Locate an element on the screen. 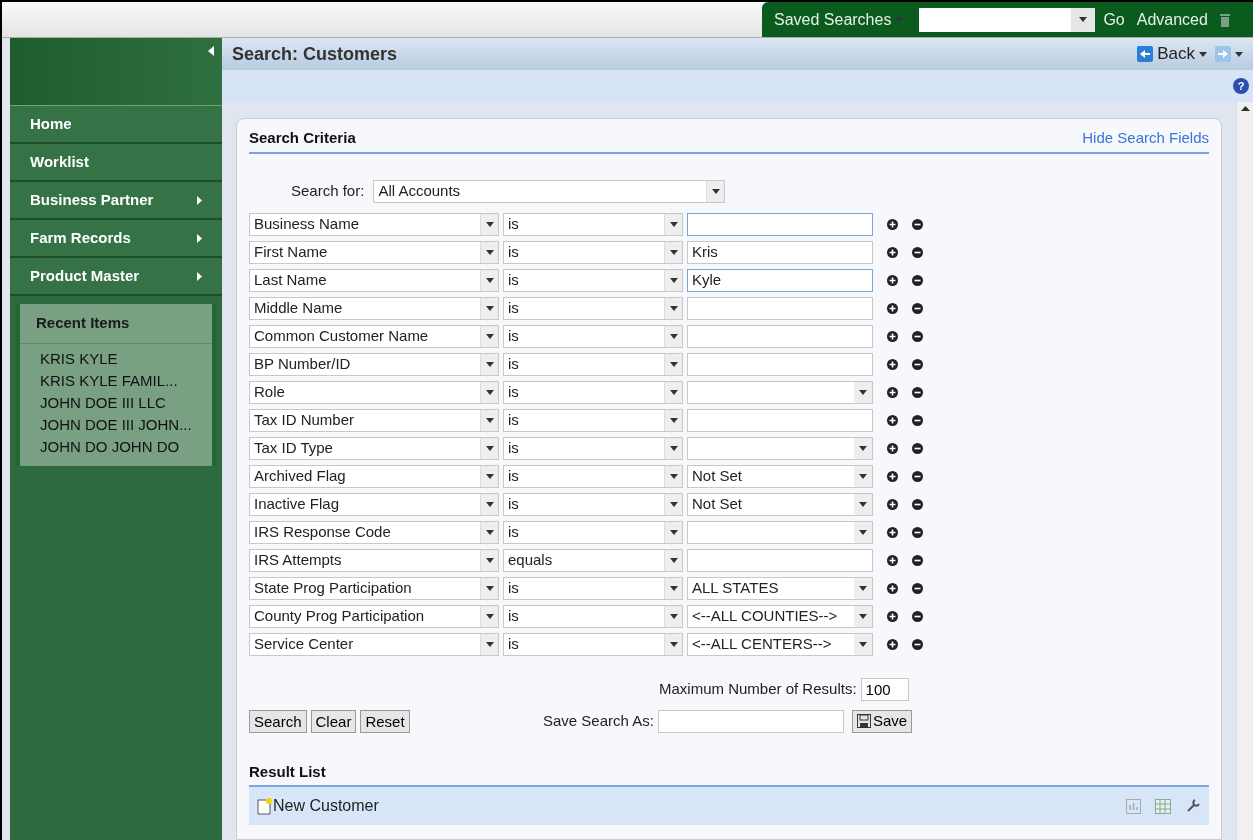 This screenshot has width=1253, height=840. scrollbar is located at coordinates (1244, 471).